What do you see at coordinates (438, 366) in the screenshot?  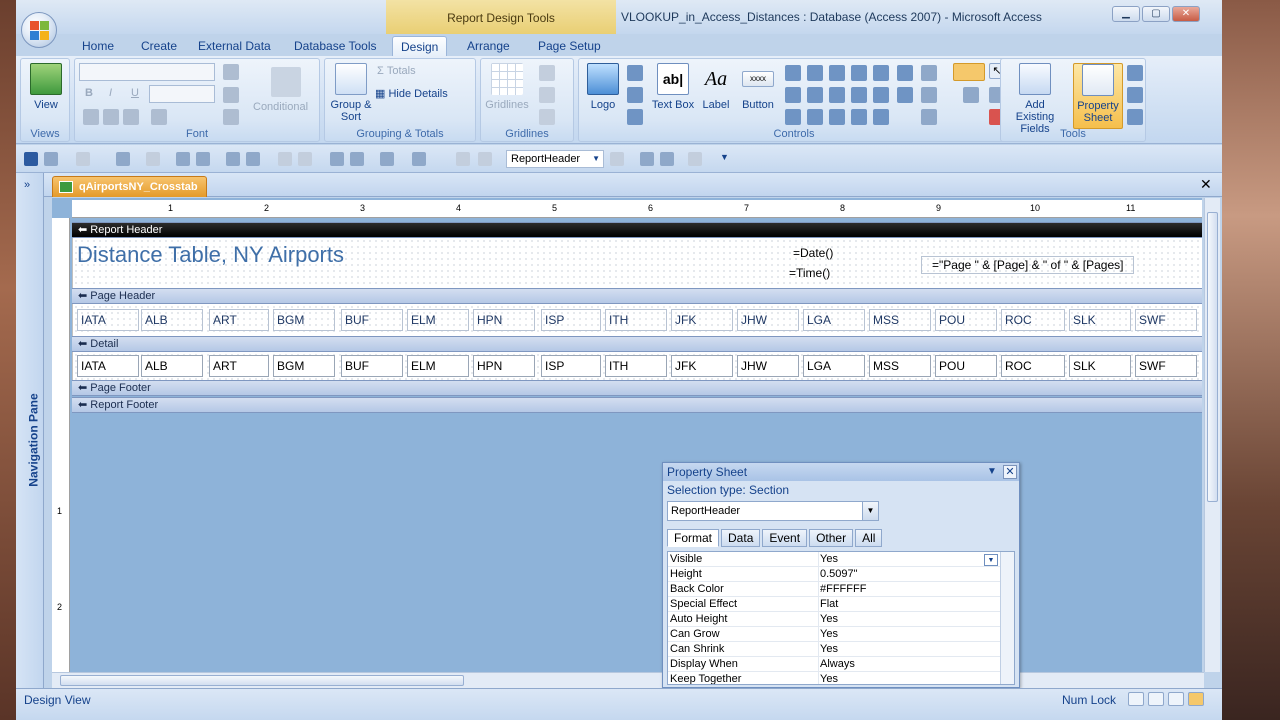 I see `detail-textbox: ELM` at bounding box center [438, 366].